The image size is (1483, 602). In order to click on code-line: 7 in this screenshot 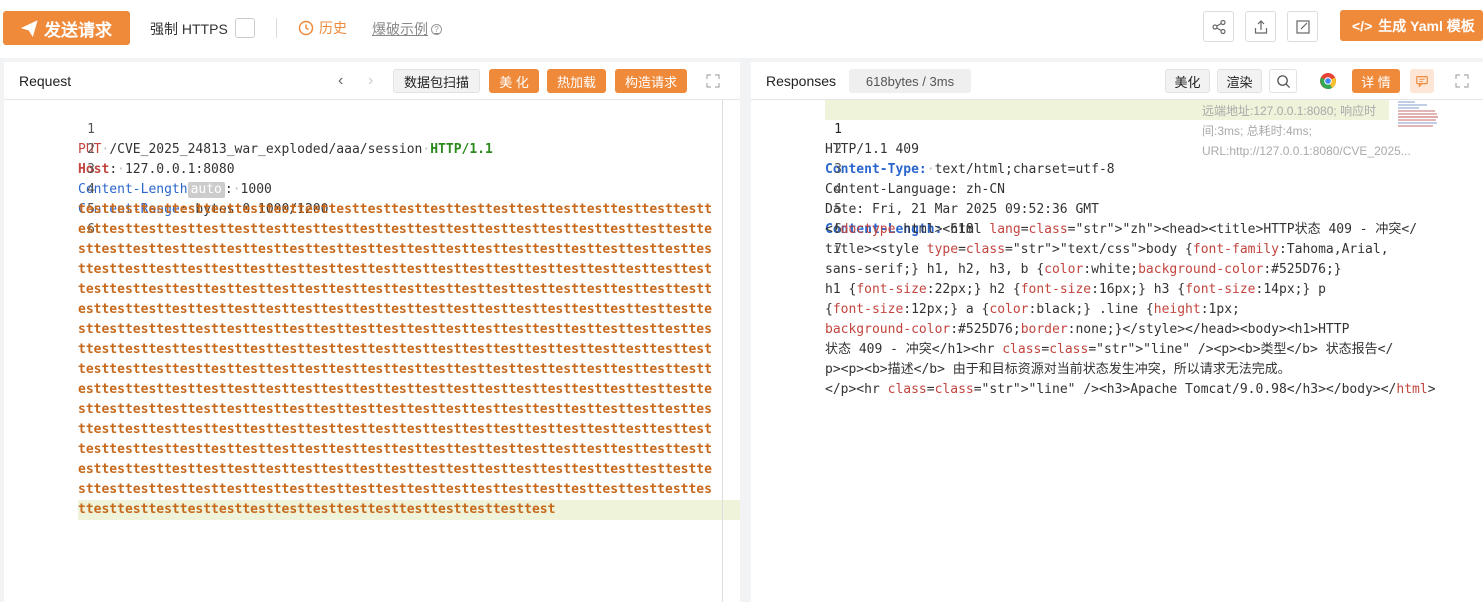, I will do `click(796, 238)`.